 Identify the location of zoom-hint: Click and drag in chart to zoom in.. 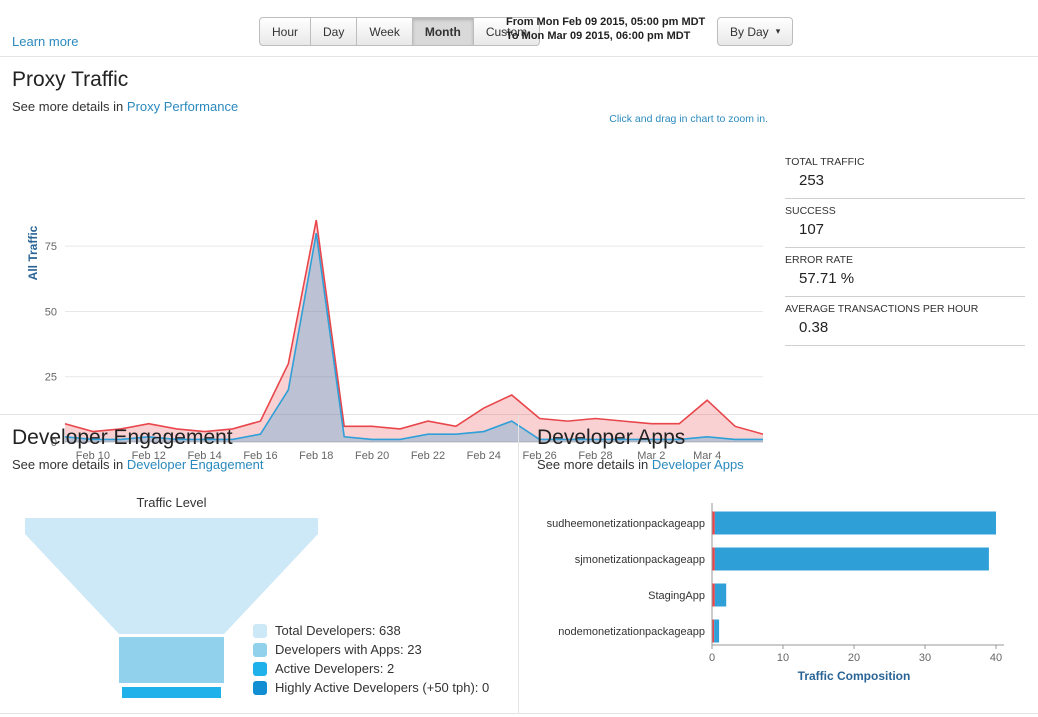
(688, 119).